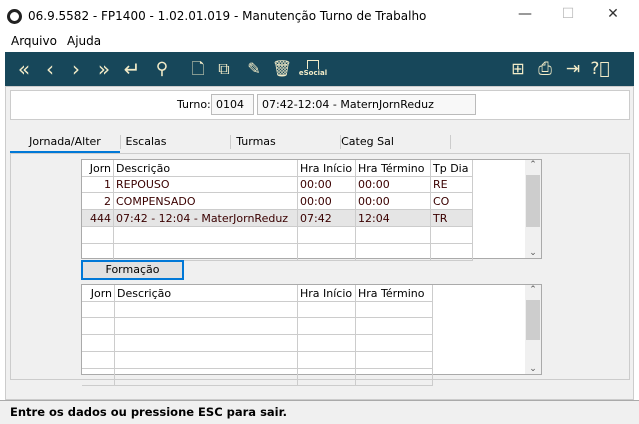  I want to click on menu-bar: Arquivo Ajuda, so click(319, 41).